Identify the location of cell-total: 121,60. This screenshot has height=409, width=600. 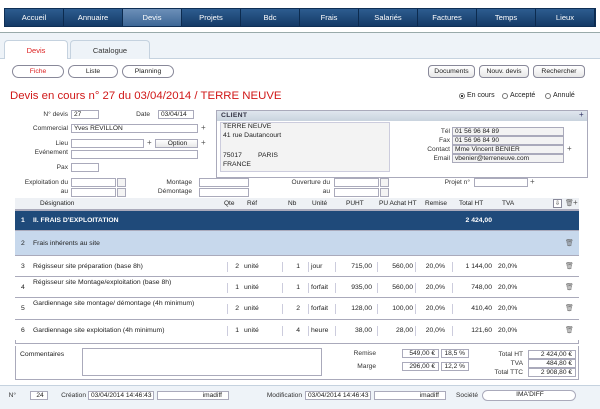
(472, 330).